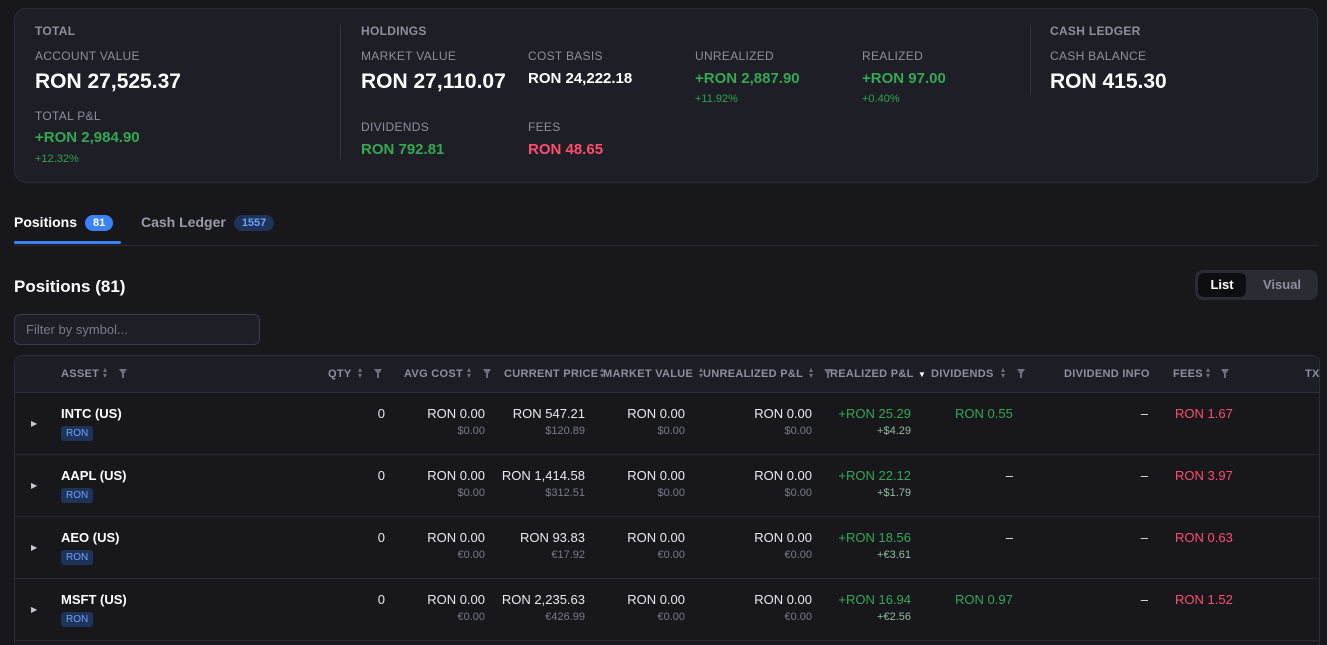 This screenshot has height=645, width=1327. I want to click on col-asset: ASSET, so click(80, 374).